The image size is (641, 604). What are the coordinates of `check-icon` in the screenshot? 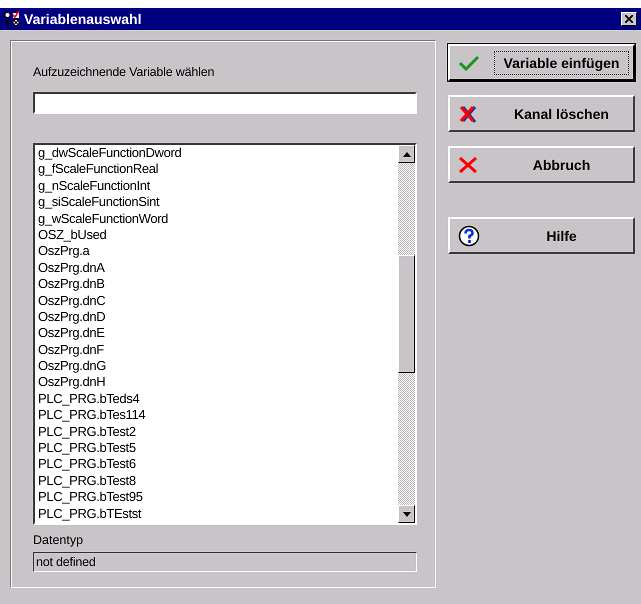 It's located at (469, 63).